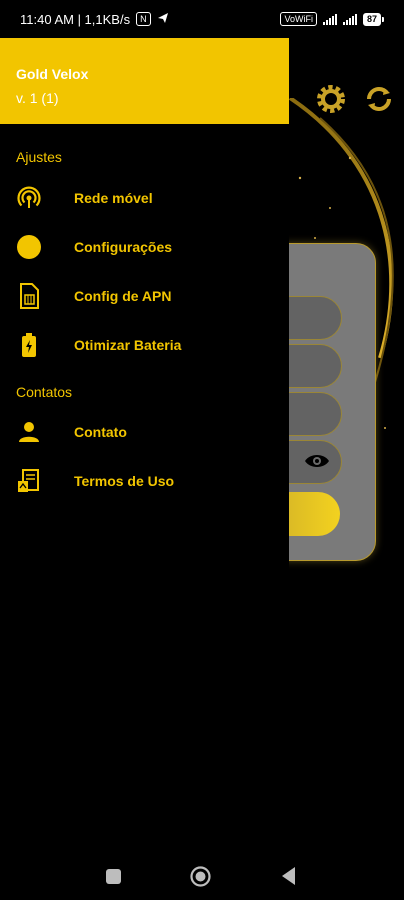  What do you see at coordinates (39, 157) in the screenshot?
I see `section-title-ajustes: Ajustes` at bounding box center [39, 157].